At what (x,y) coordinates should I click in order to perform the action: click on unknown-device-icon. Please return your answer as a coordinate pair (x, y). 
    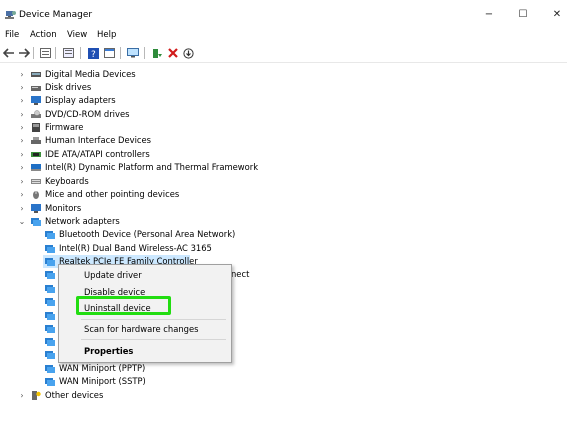
    Looking at the image, I should click on (36, 395).